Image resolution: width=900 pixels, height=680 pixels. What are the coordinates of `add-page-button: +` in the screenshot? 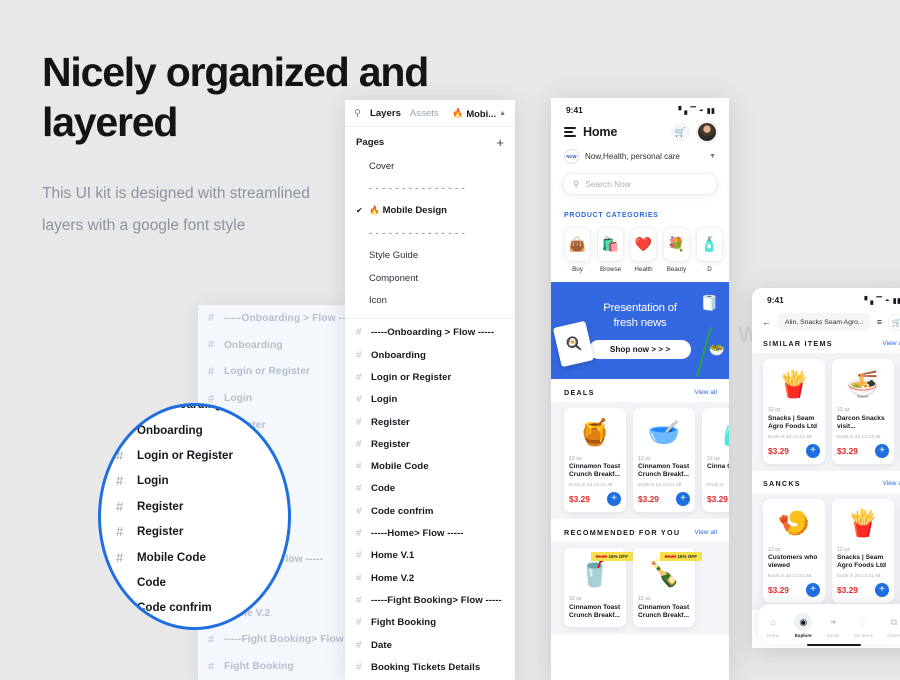 It's located at (500, 142).